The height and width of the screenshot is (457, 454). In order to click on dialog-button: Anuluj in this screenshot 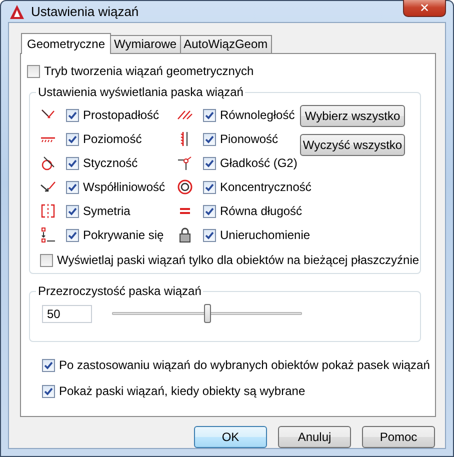, I will do `click(314, 437)`.